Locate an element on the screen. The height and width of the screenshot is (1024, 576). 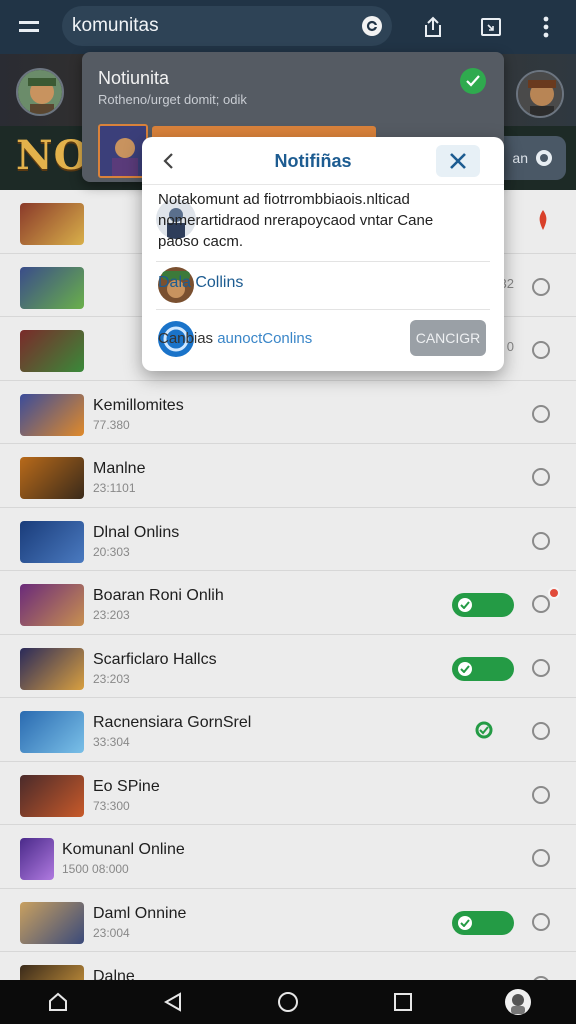
list-item-subtitle: 73:300 is located at coordinates (111, 805).